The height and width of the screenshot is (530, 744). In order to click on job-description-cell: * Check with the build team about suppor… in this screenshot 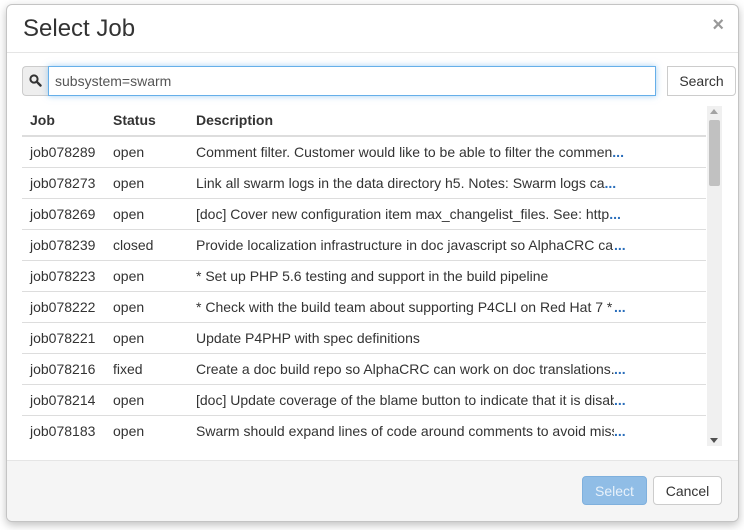, I will do `click(447, 307)`.